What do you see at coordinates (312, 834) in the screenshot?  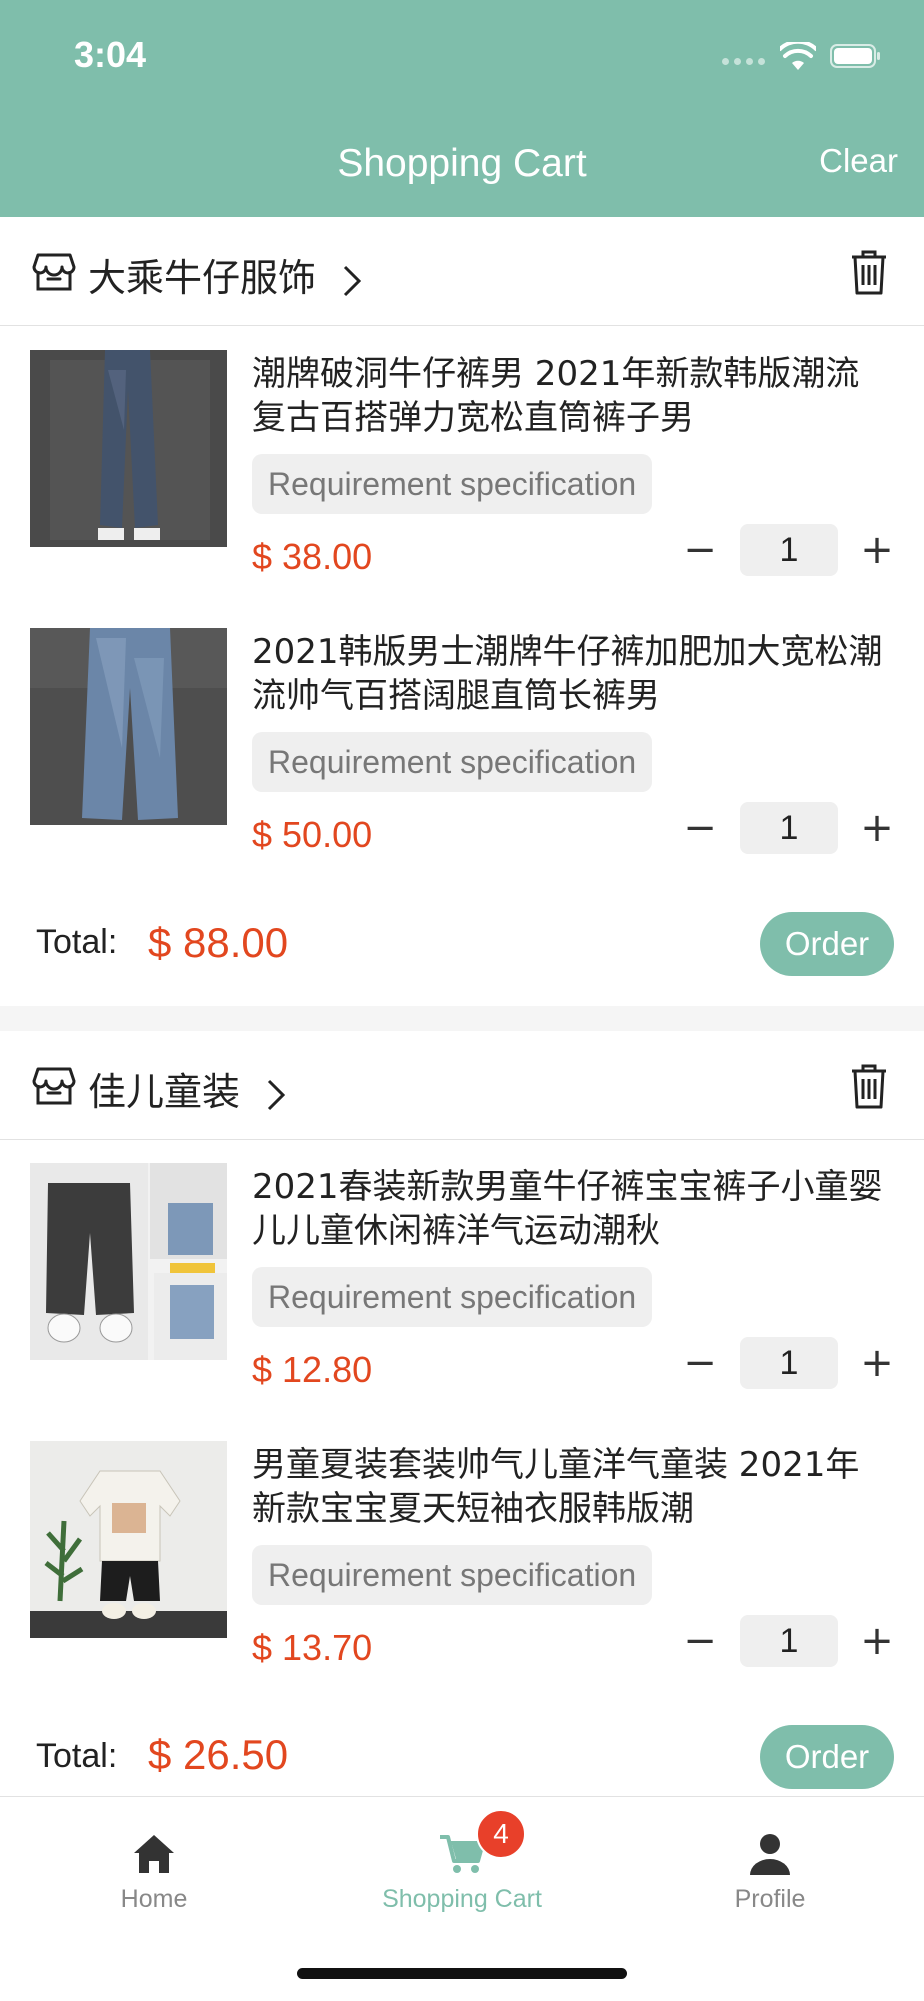 I see `product-price: $ 50.00` at bounding box center [312, 834].